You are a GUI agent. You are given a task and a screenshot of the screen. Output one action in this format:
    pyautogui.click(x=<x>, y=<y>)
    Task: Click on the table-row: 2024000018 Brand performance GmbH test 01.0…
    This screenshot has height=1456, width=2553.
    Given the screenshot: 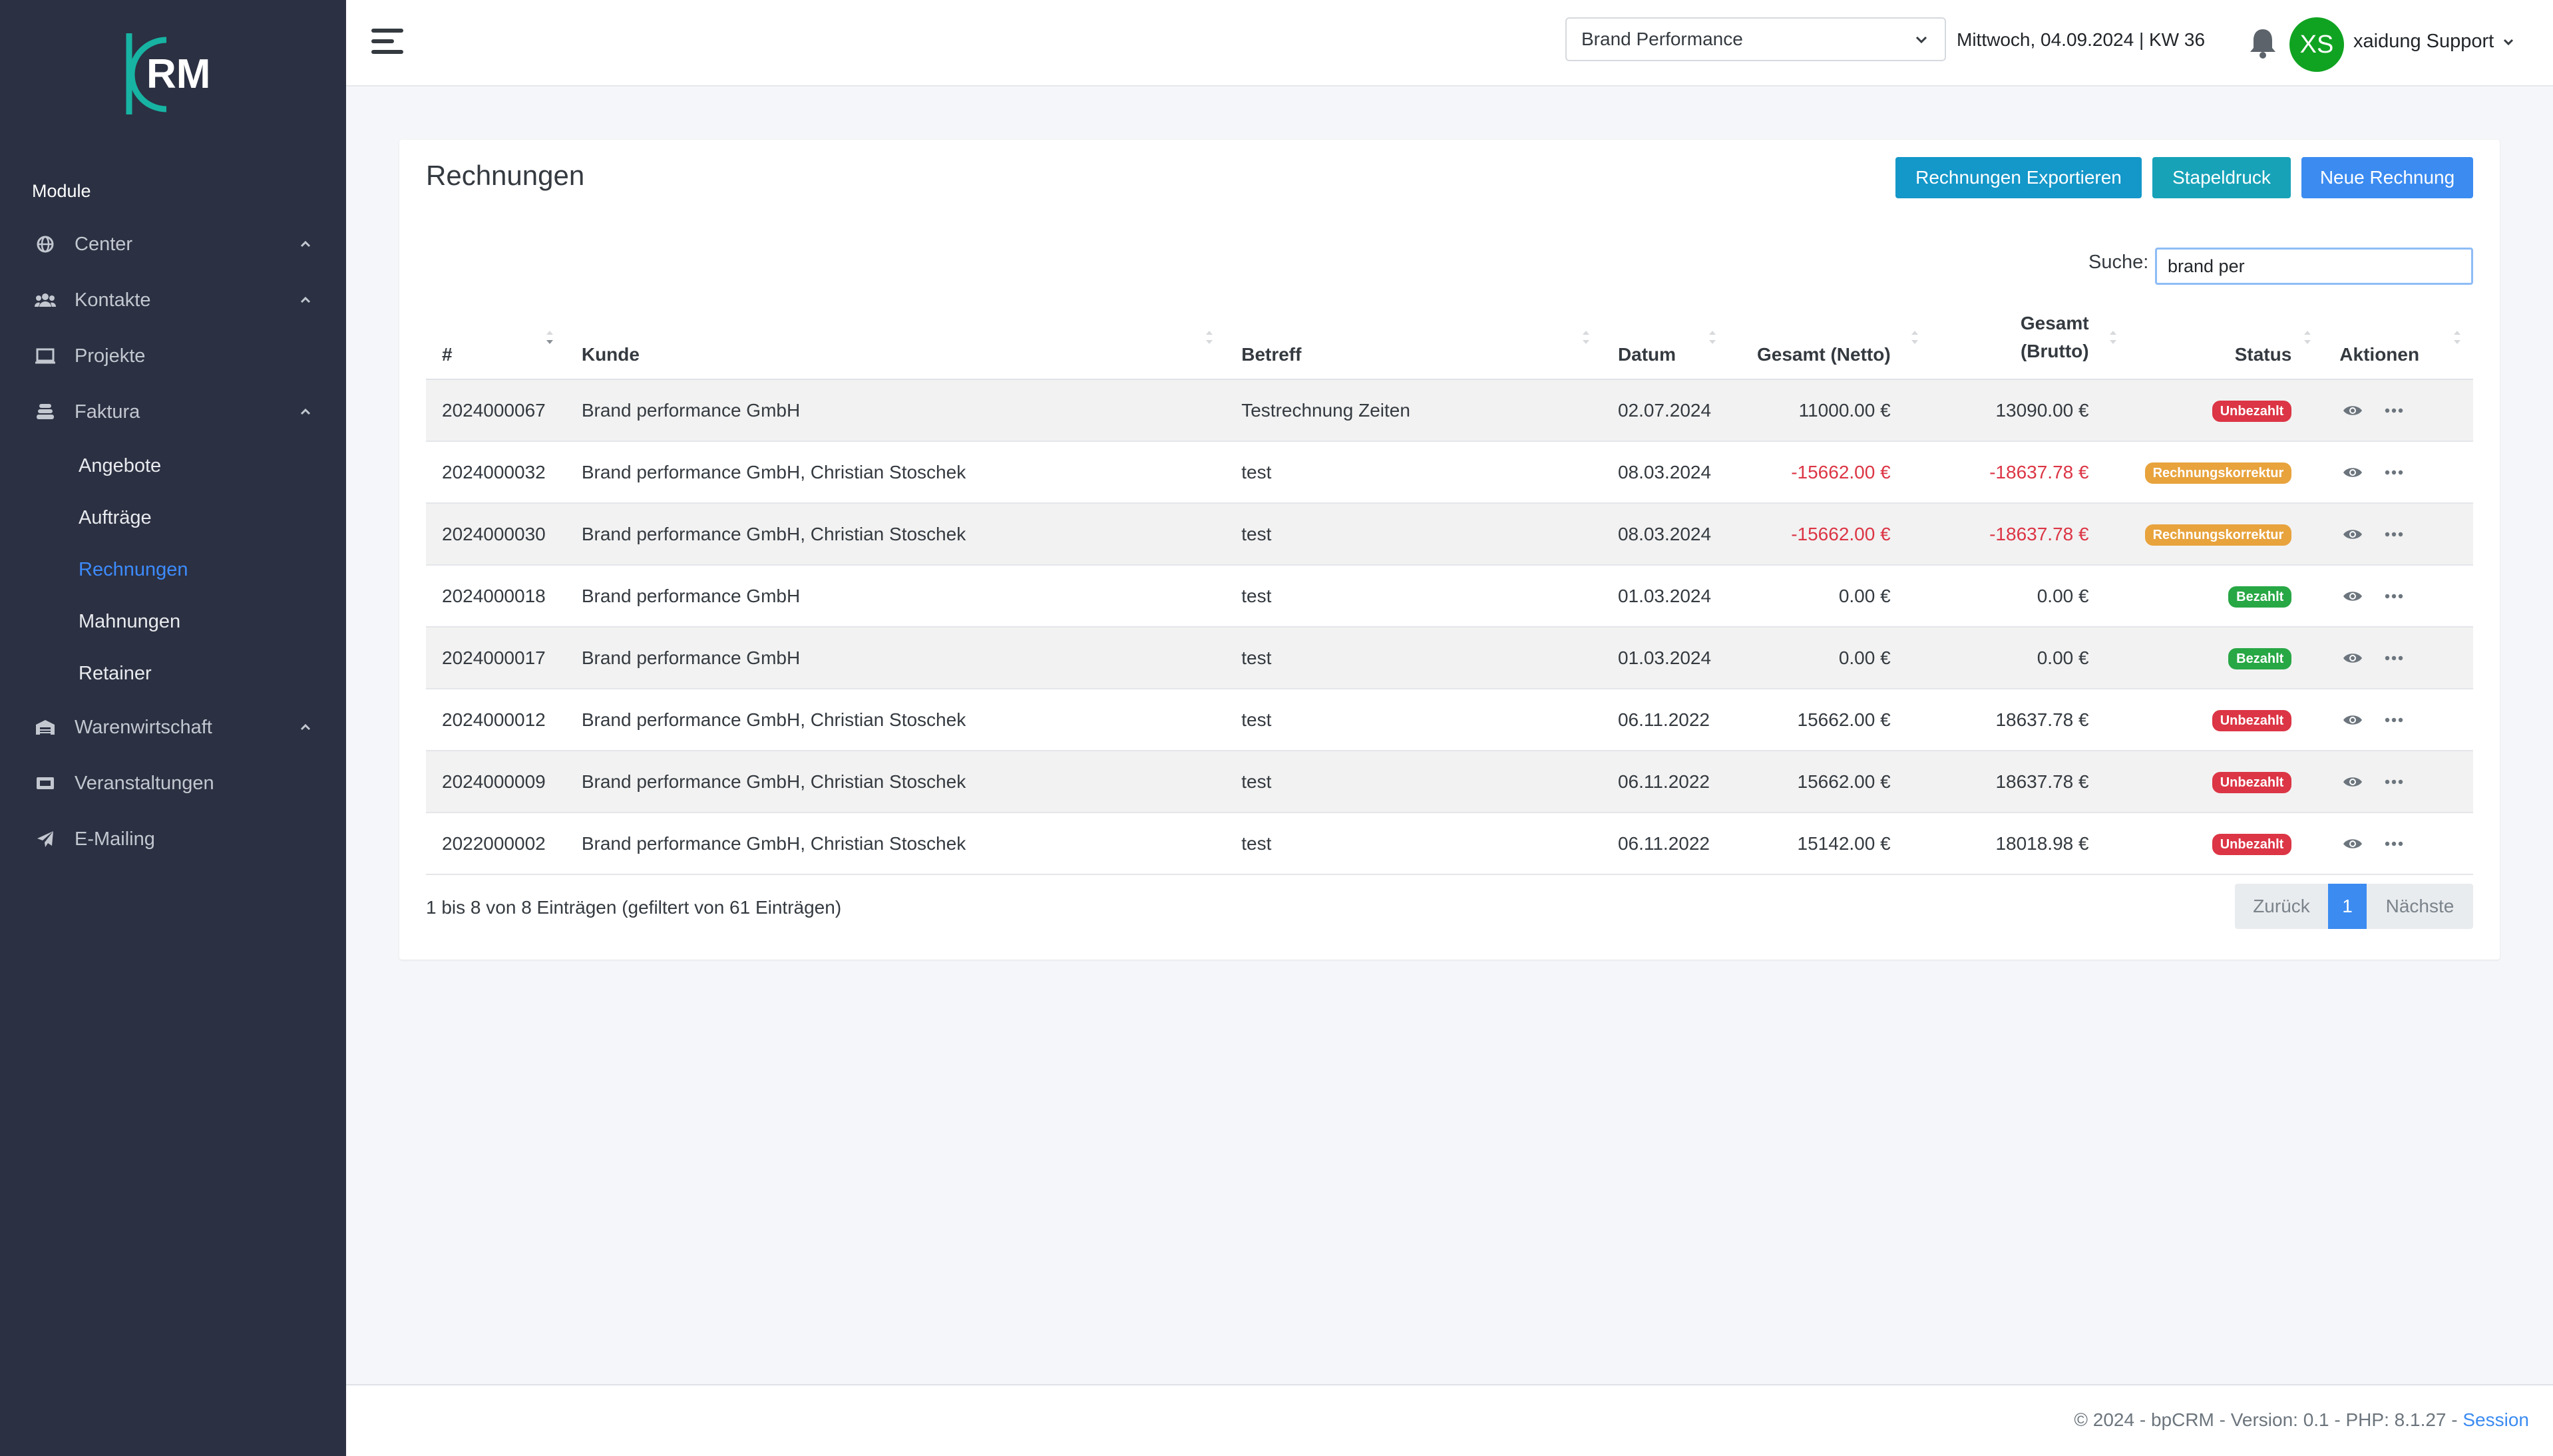 What is the action you would take?
    pyautogui.click(x=1449, y=596)
    